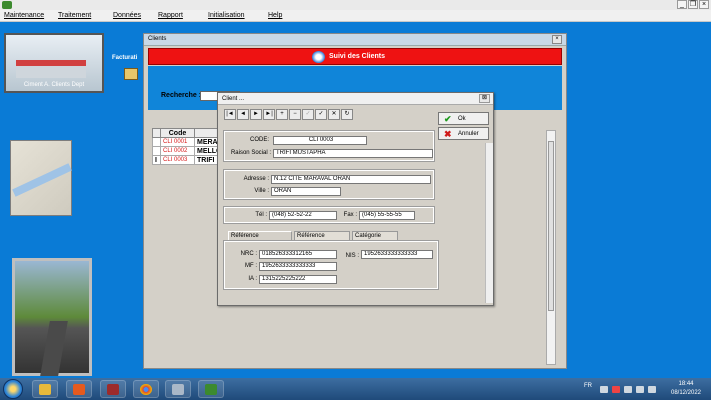 The width and height of the screenshot is (711, 400). Describe the element at coordinates (177, 133) in the screenshot. I see `table-header-code: Code` at that location.